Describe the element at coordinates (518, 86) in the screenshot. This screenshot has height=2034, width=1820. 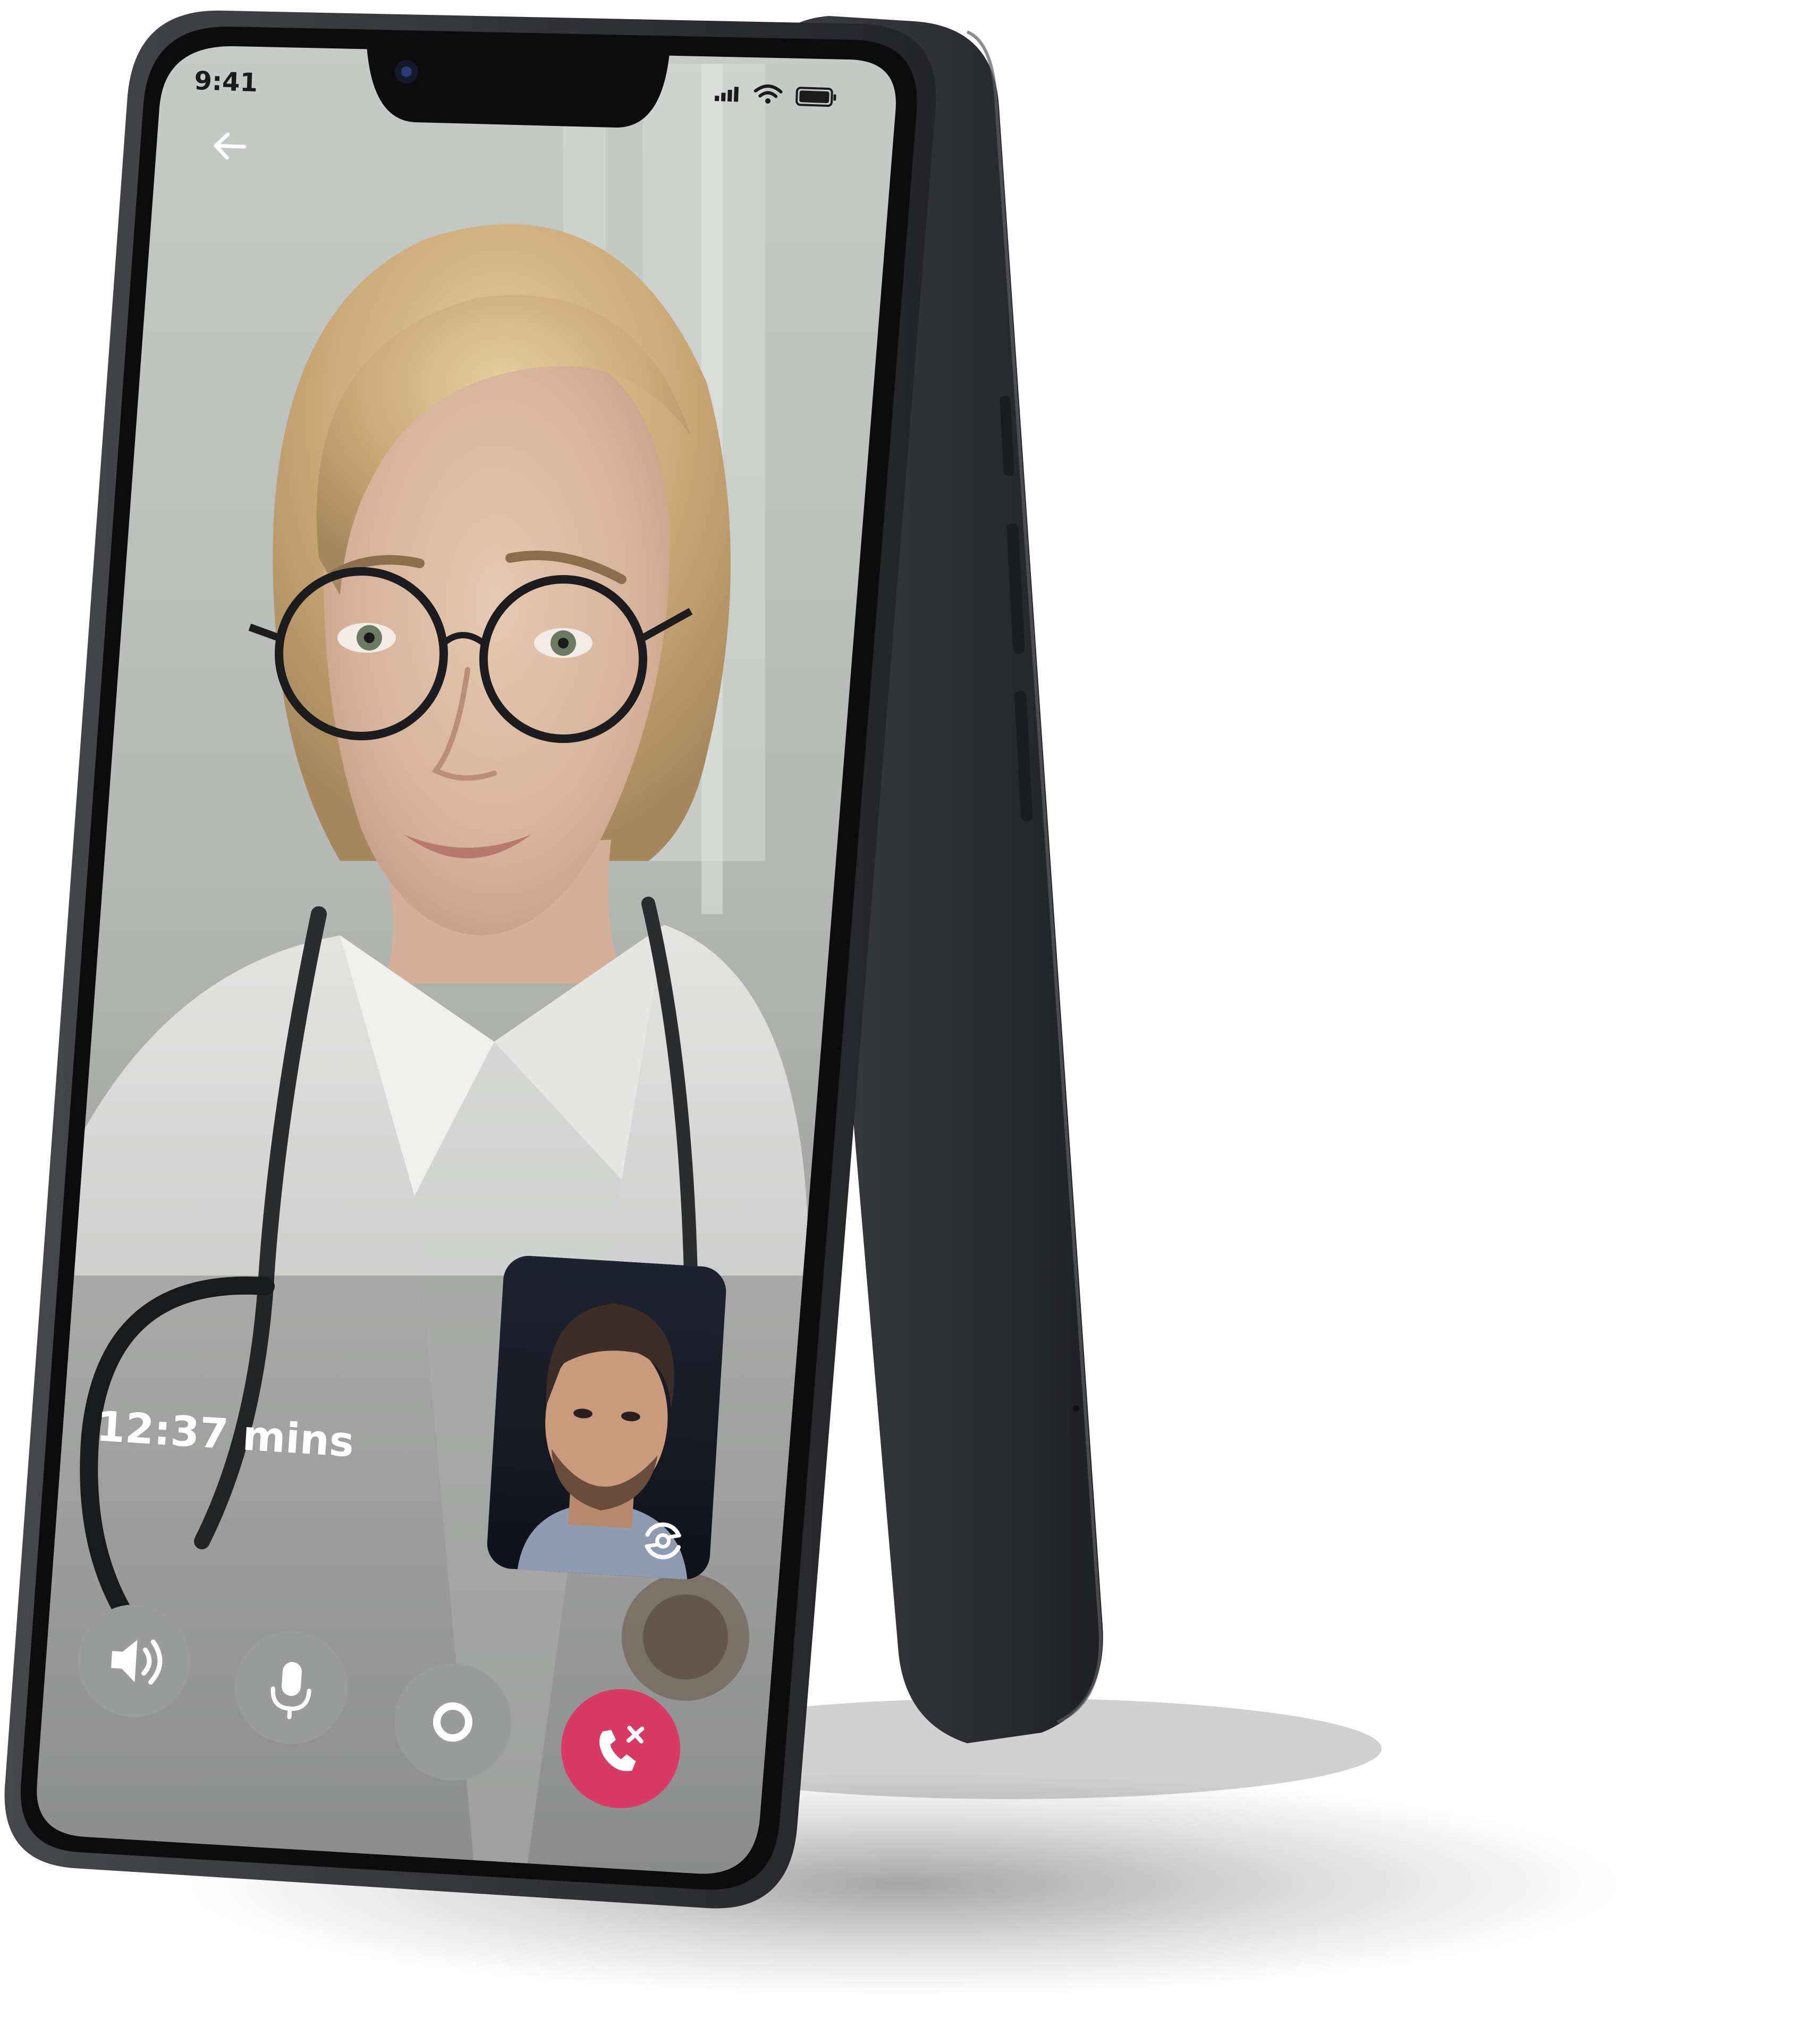
I see `camera-notch` at that location.